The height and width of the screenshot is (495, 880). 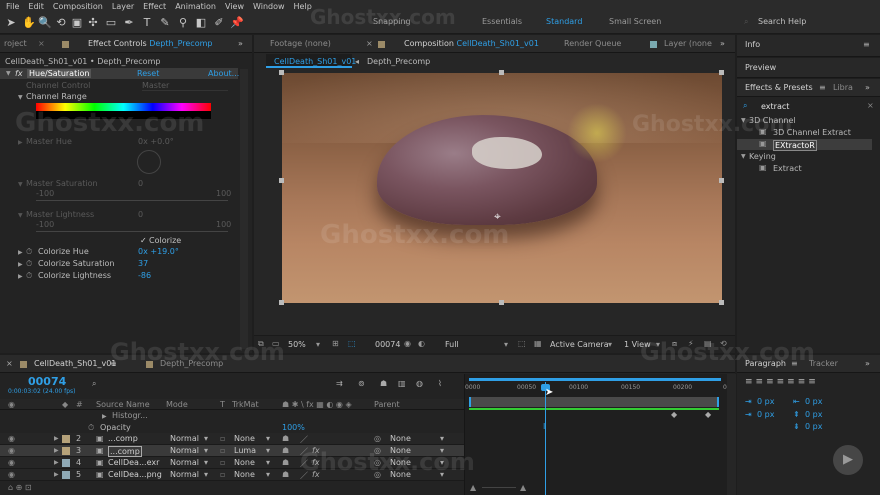 I want to click on tab-project: roject, so click(x=15, y=43).